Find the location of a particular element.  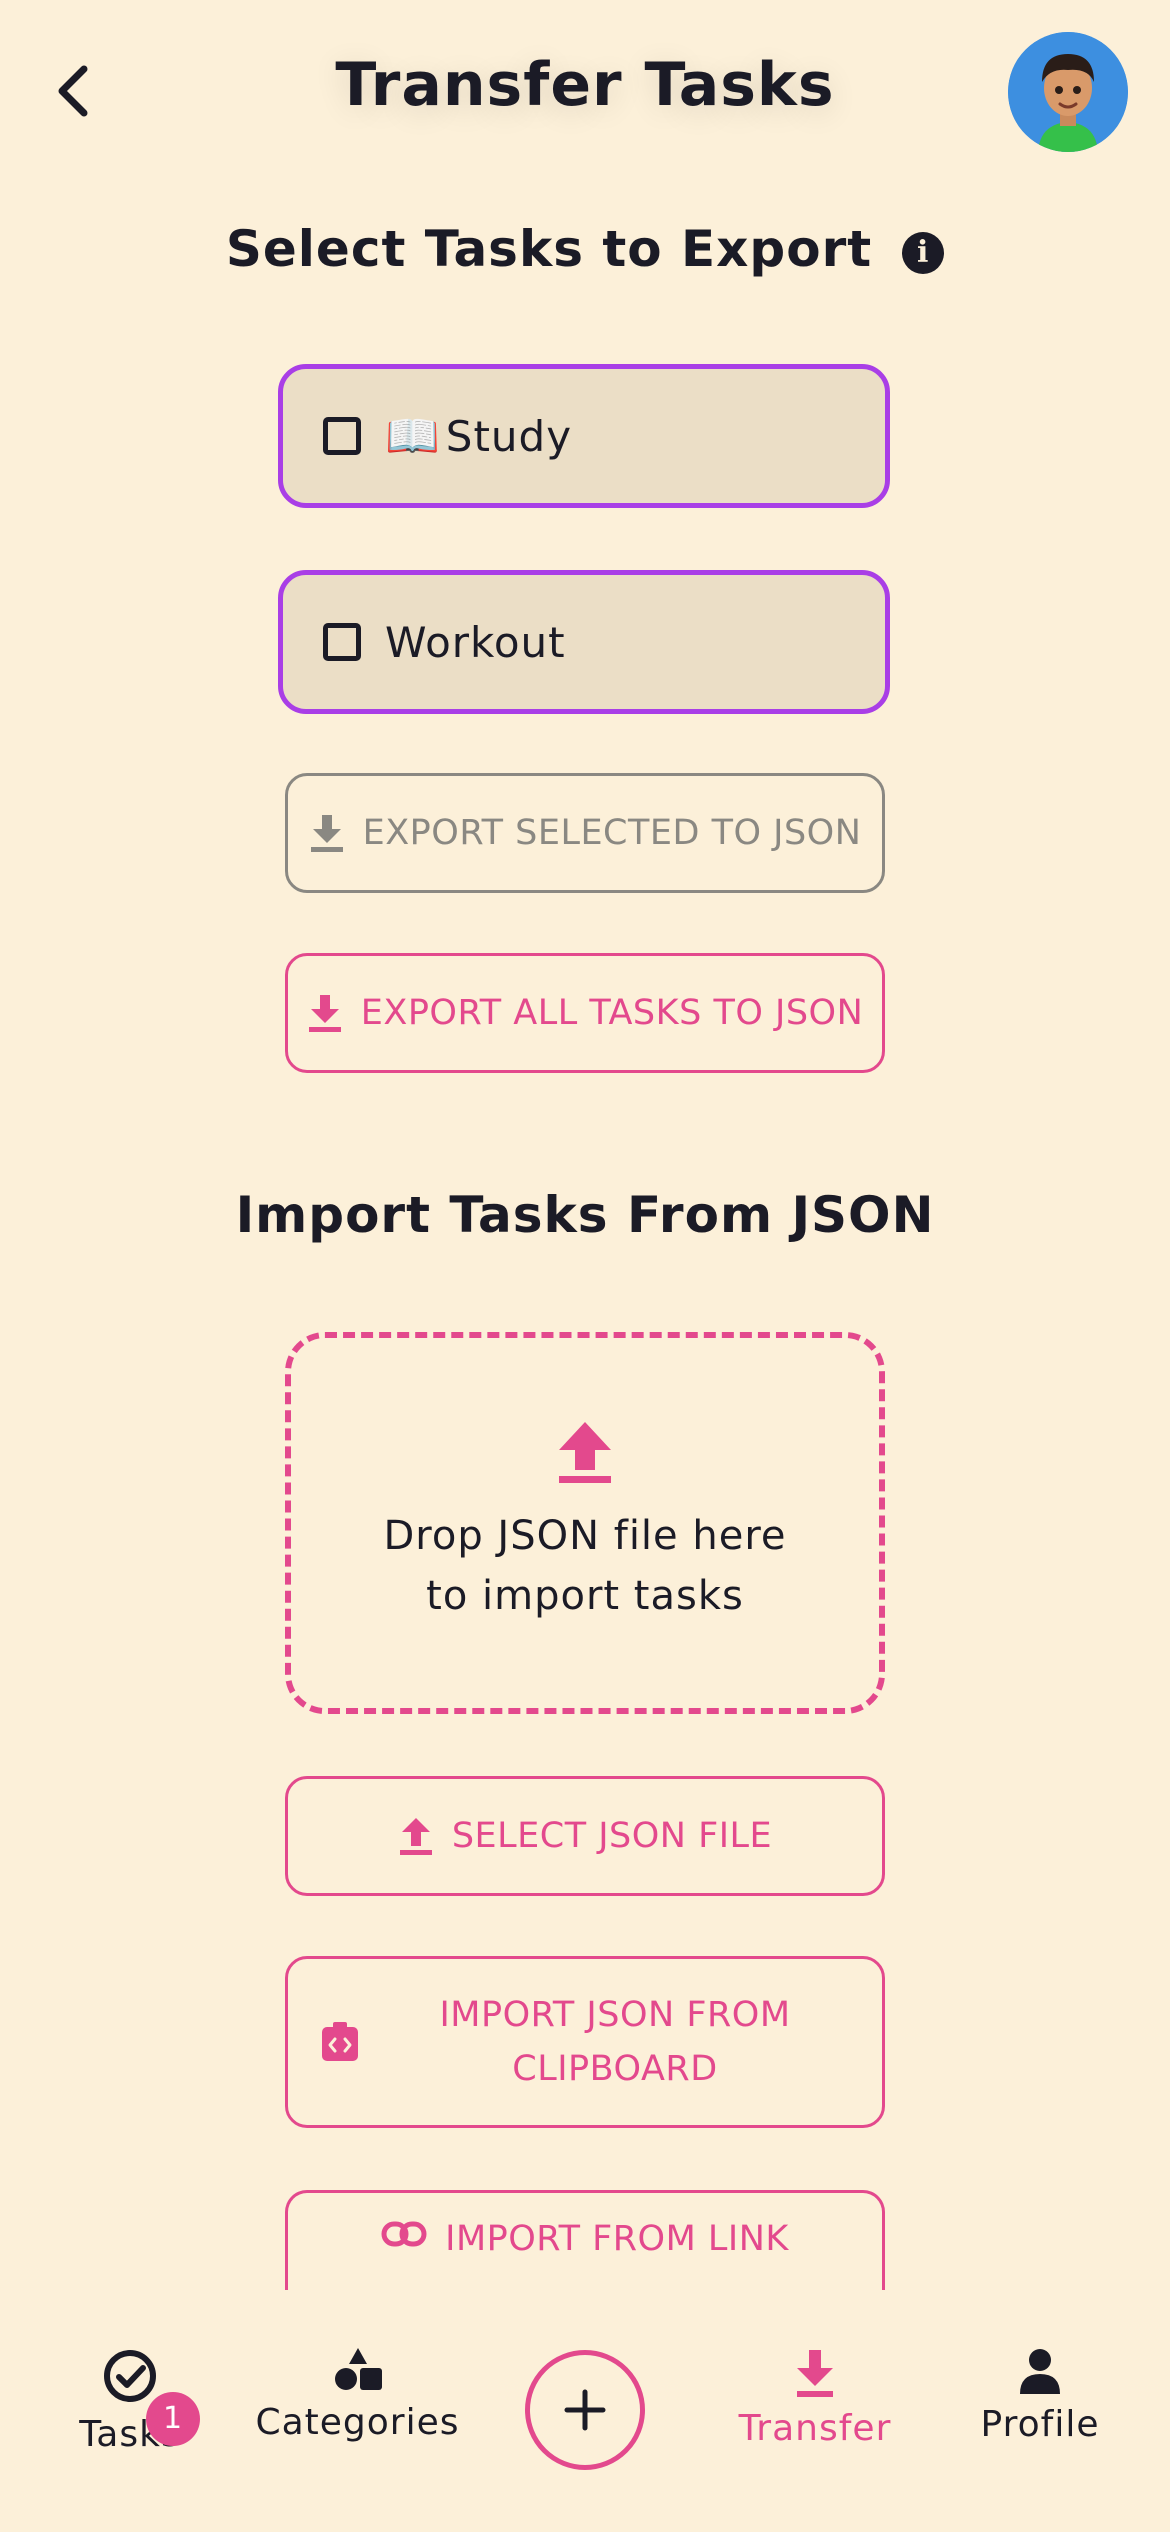

export-all-button: EXPORT ALL TASKS TO JSON is located at coordinates (585, 1013).